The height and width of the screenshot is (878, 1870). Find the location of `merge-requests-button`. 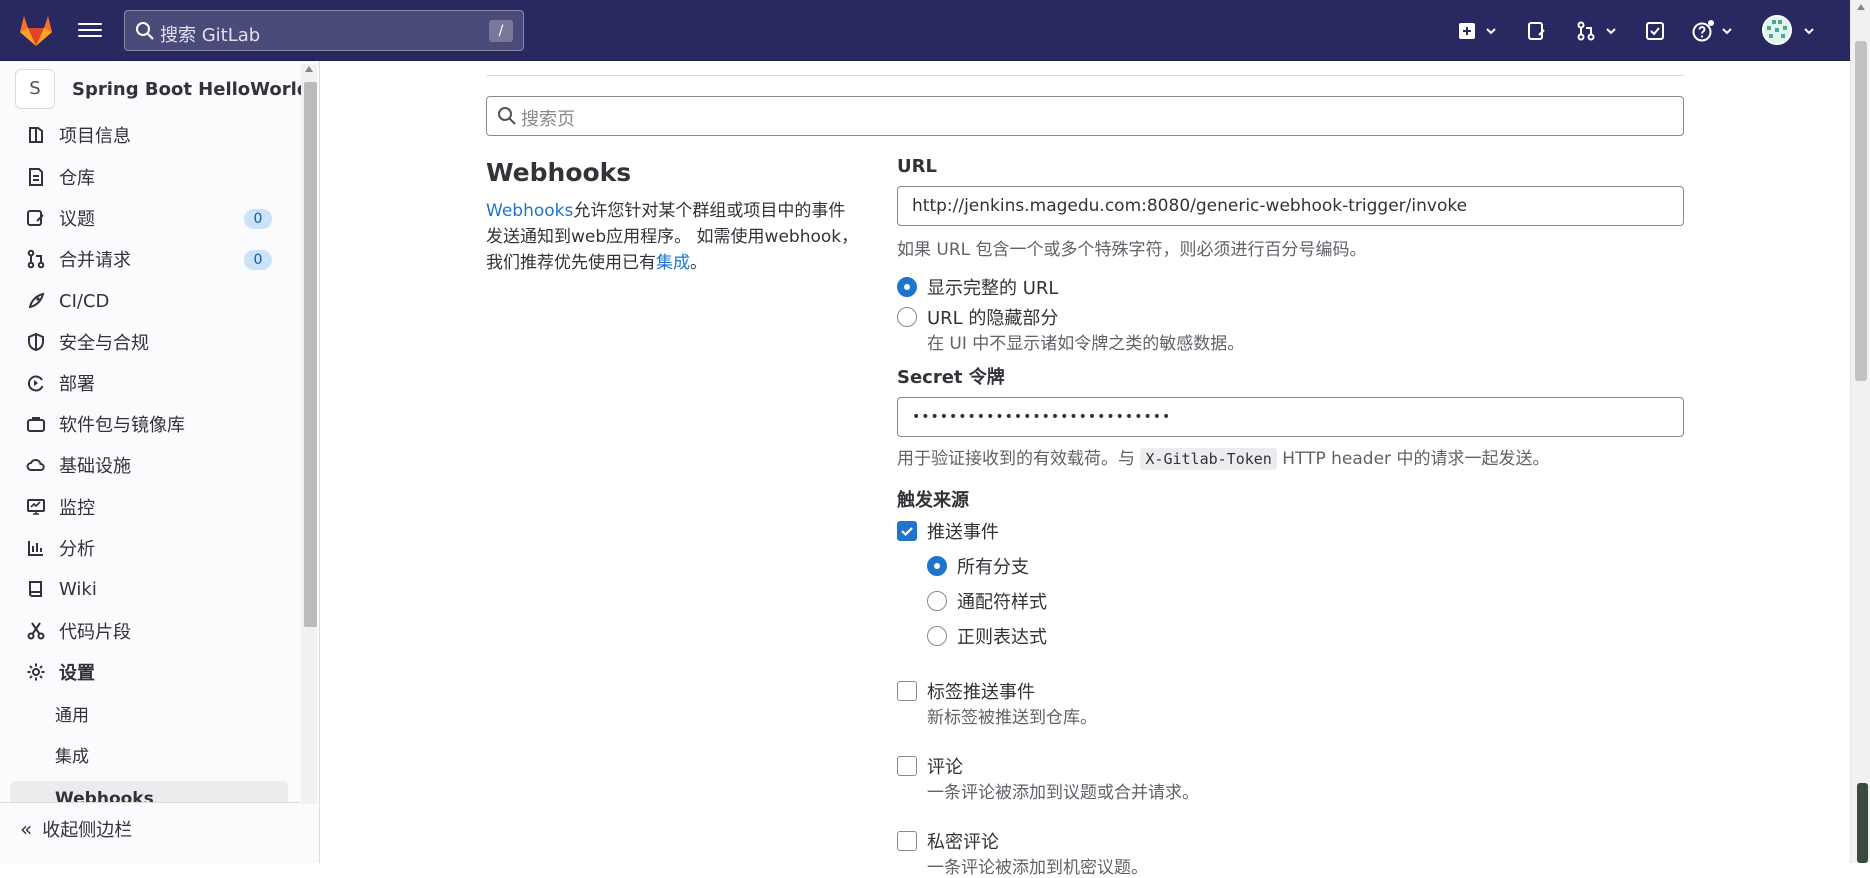

merge-requests-button is located at coordinates (1597, 31).